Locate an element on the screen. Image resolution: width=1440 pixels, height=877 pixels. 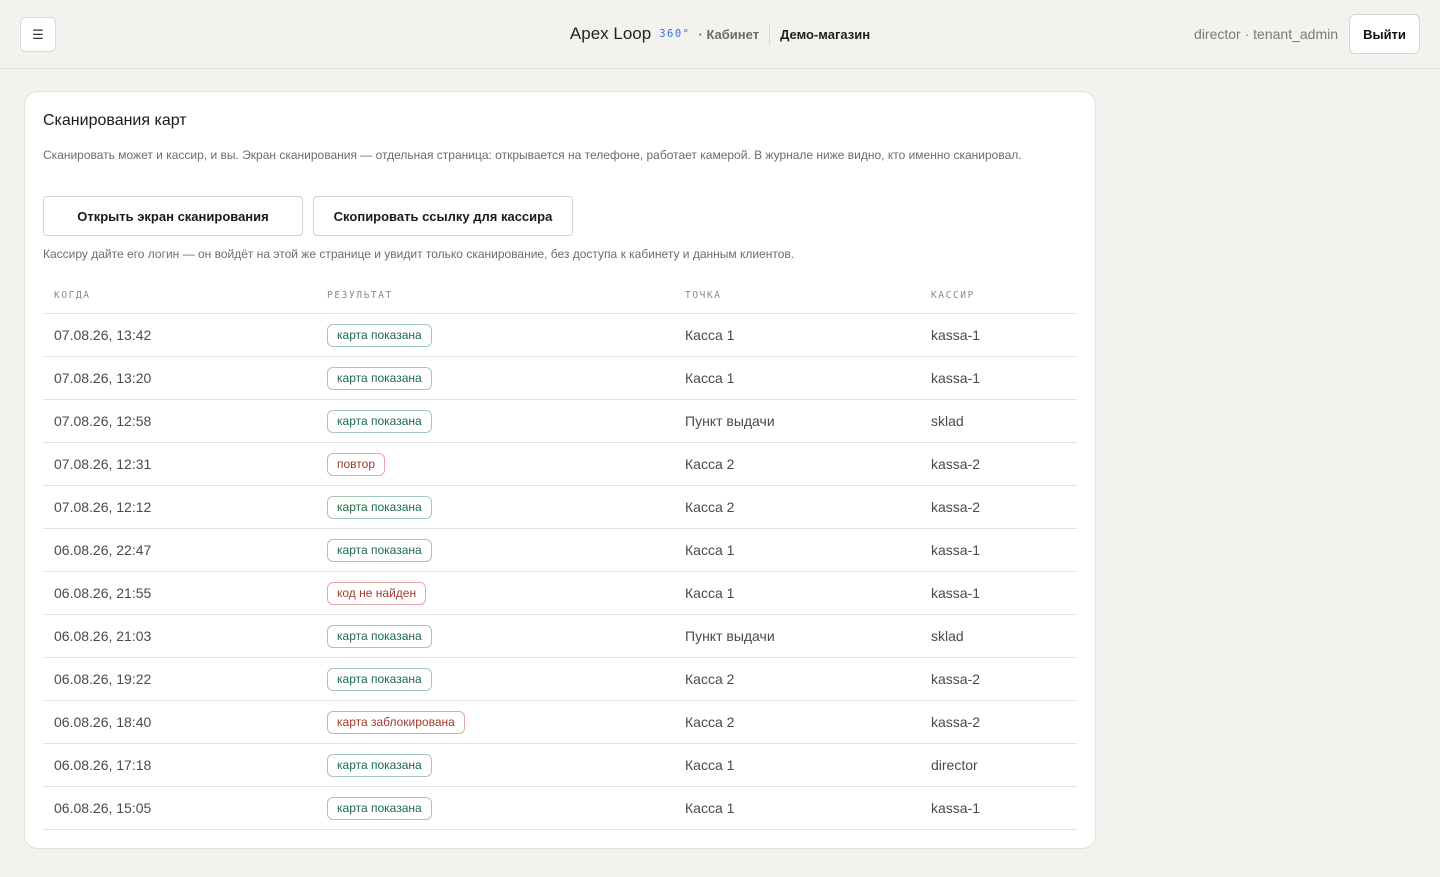
user-info: director · tenant_admin is located at coordinates (1266, 34).